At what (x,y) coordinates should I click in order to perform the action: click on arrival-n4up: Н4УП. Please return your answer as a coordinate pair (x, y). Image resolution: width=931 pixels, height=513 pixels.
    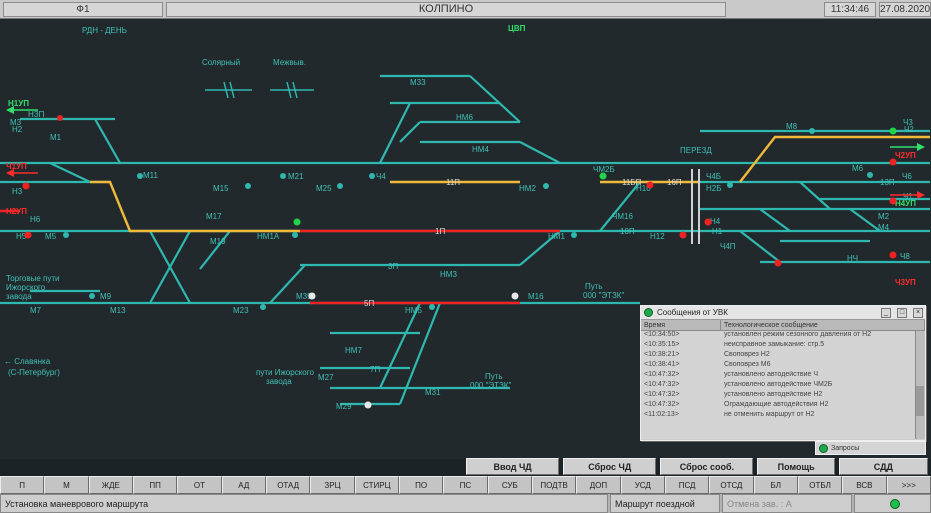
    Looking at the image, I should click on (905, 203).